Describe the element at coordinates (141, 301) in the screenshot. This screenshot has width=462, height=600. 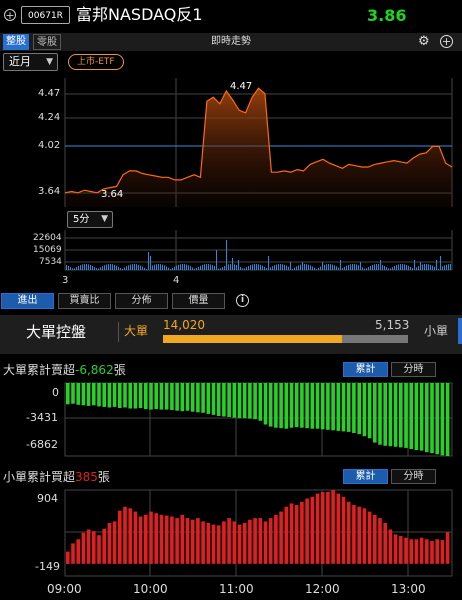
I see `tab-distribution: 分佈` at that location.